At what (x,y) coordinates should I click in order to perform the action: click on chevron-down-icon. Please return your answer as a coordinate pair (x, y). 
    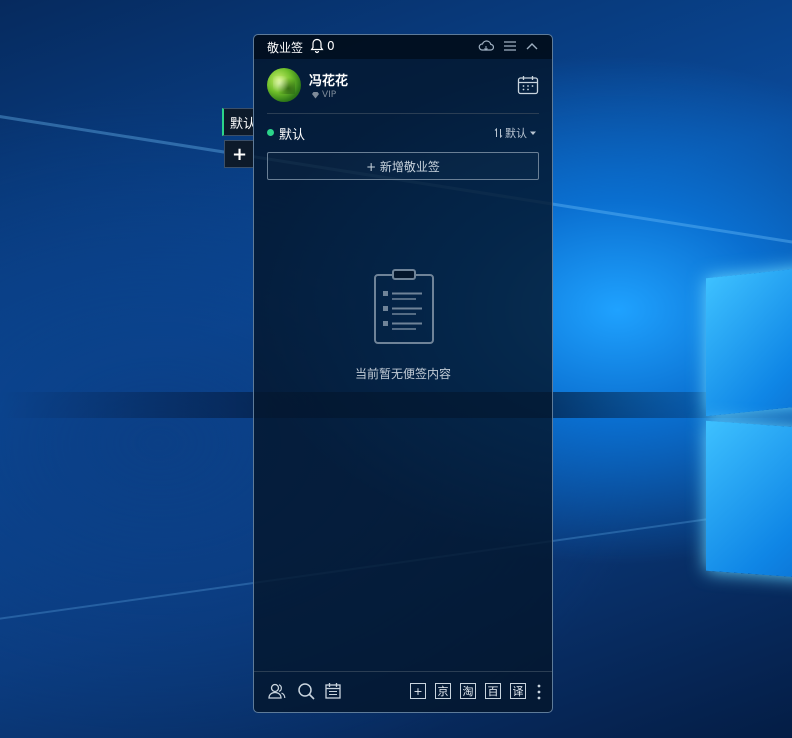
    Looking at the image, I should click on (533, 133).